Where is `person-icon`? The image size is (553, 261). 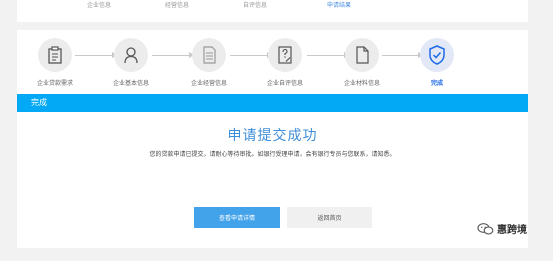 person-icon is located at coordinates (131, 55).